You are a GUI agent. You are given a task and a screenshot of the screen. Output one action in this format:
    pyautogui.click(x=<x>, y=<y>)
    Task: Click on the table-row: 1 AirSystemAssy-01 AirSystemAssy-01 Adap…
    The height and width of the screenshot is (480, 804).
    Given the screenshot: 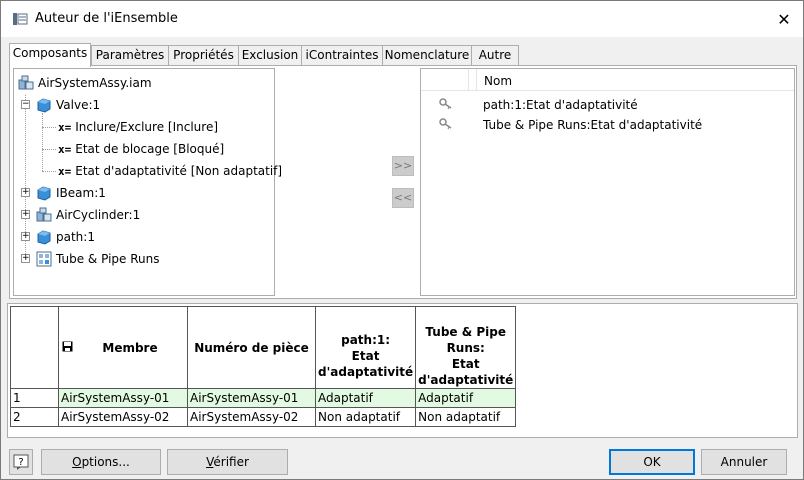 What is the action you would take?
    pyautogui.click(x=263, y=398)
    